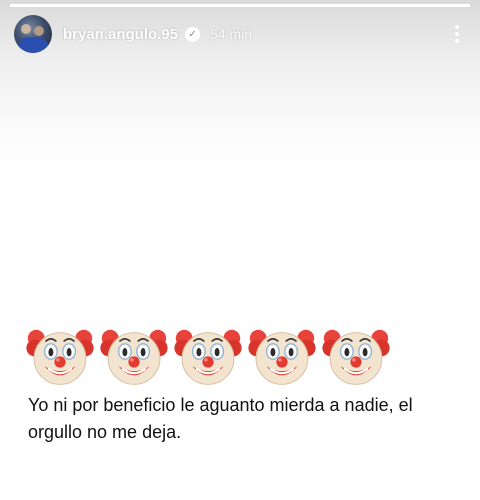 The image size is (480, 500). What do you see at coordinates (457, 34) in the screenshot?
I see `more-options-icon` at bounding box center [457, 34].